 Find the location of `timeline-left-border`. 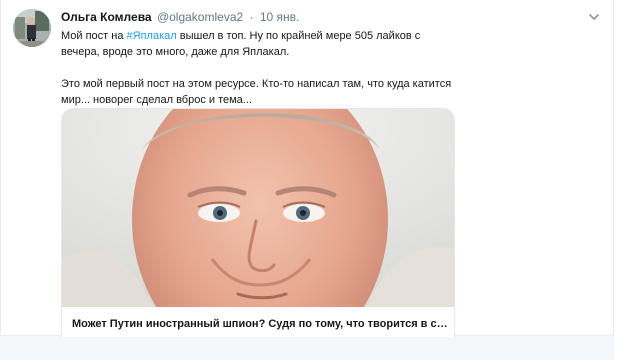

timeline-left-border is located at coordinates (0, 167).